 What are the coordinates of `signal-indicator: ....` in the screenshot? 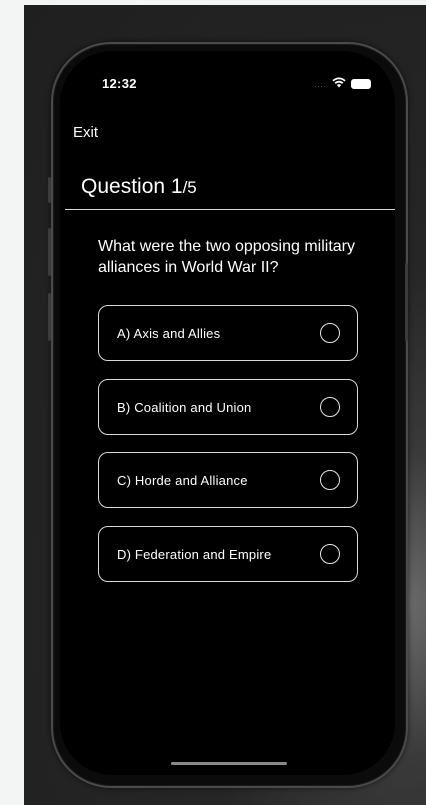 It's located at (320, 84).